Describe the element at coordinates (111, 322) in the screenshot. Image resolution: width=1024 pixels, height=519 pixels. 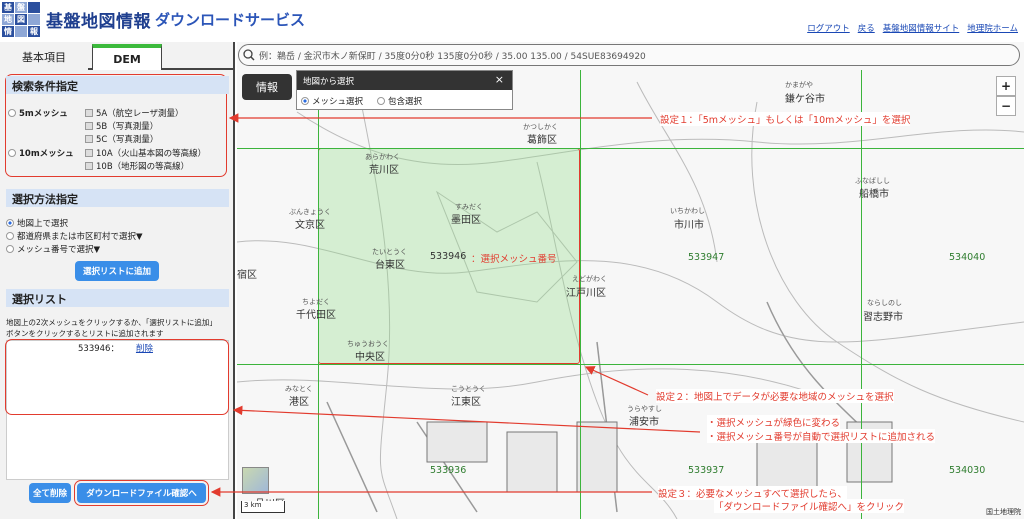
I see `list-desc-1: 地図上の2次メッシュをクリックするか、「選択リストに追加」` at that location.